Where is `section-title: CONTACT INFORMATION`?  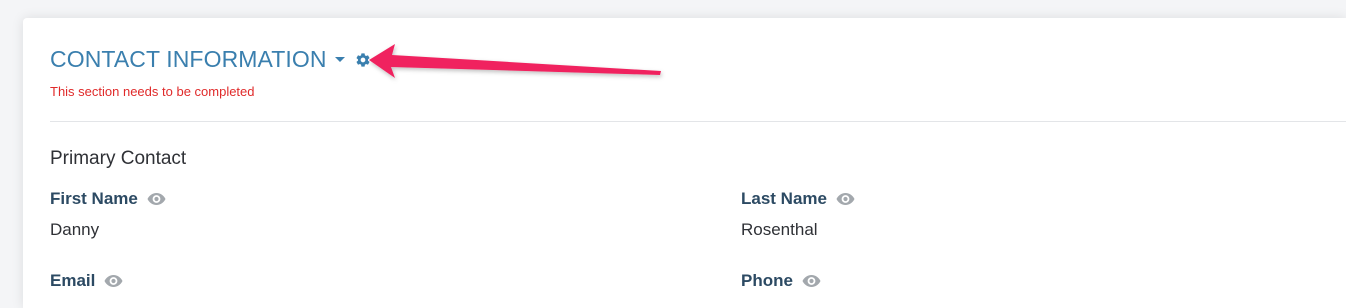
section-title: CONTACT INFORMATION is located at coordinates (188, 59).